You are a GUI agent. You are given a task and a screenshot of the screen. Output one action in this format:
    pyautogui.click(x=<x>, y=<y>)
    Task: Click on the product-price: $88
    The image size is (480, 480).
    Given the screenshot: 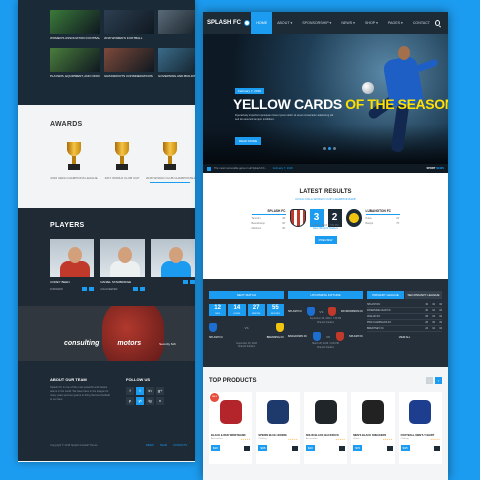 What is the action you would take?
    pyautogui.click(x=263, y=448)
    